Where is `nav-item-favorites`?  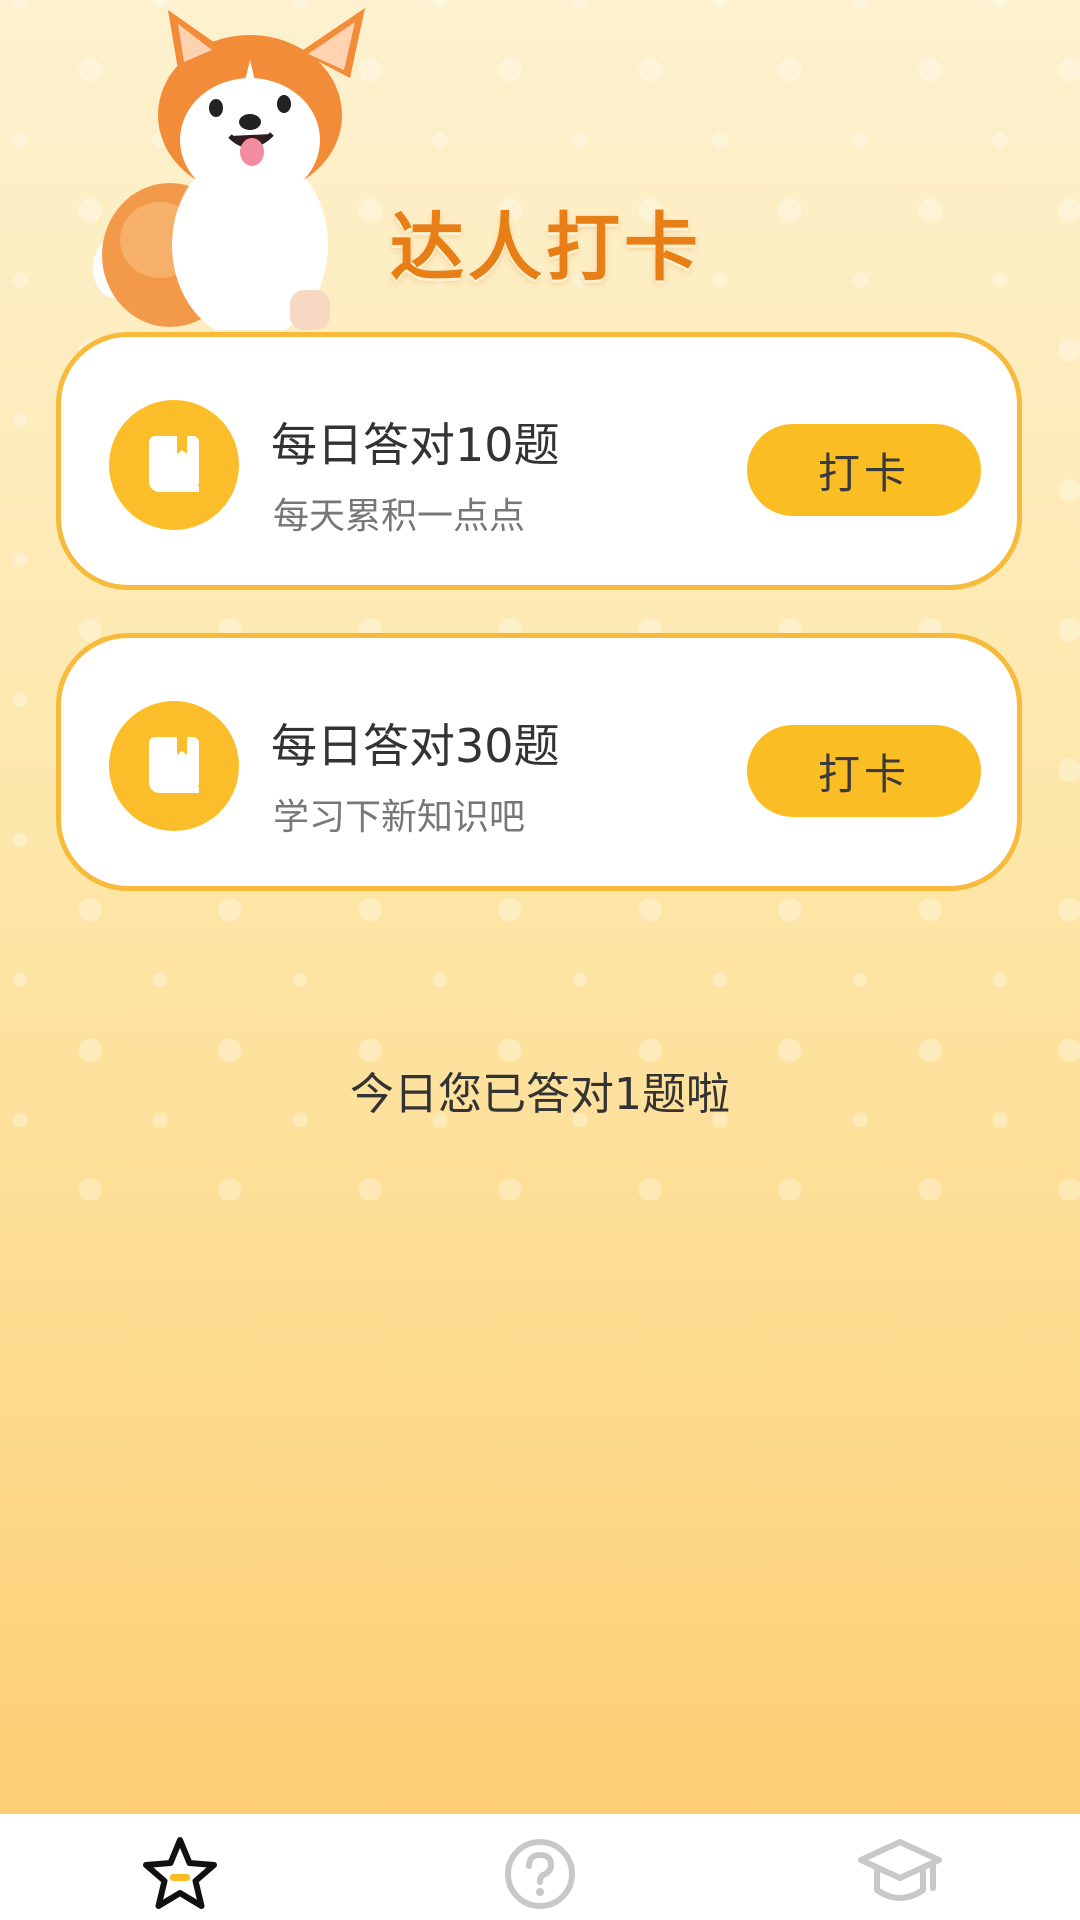 nav-item-favorites is located at coordinates (180, 1867).